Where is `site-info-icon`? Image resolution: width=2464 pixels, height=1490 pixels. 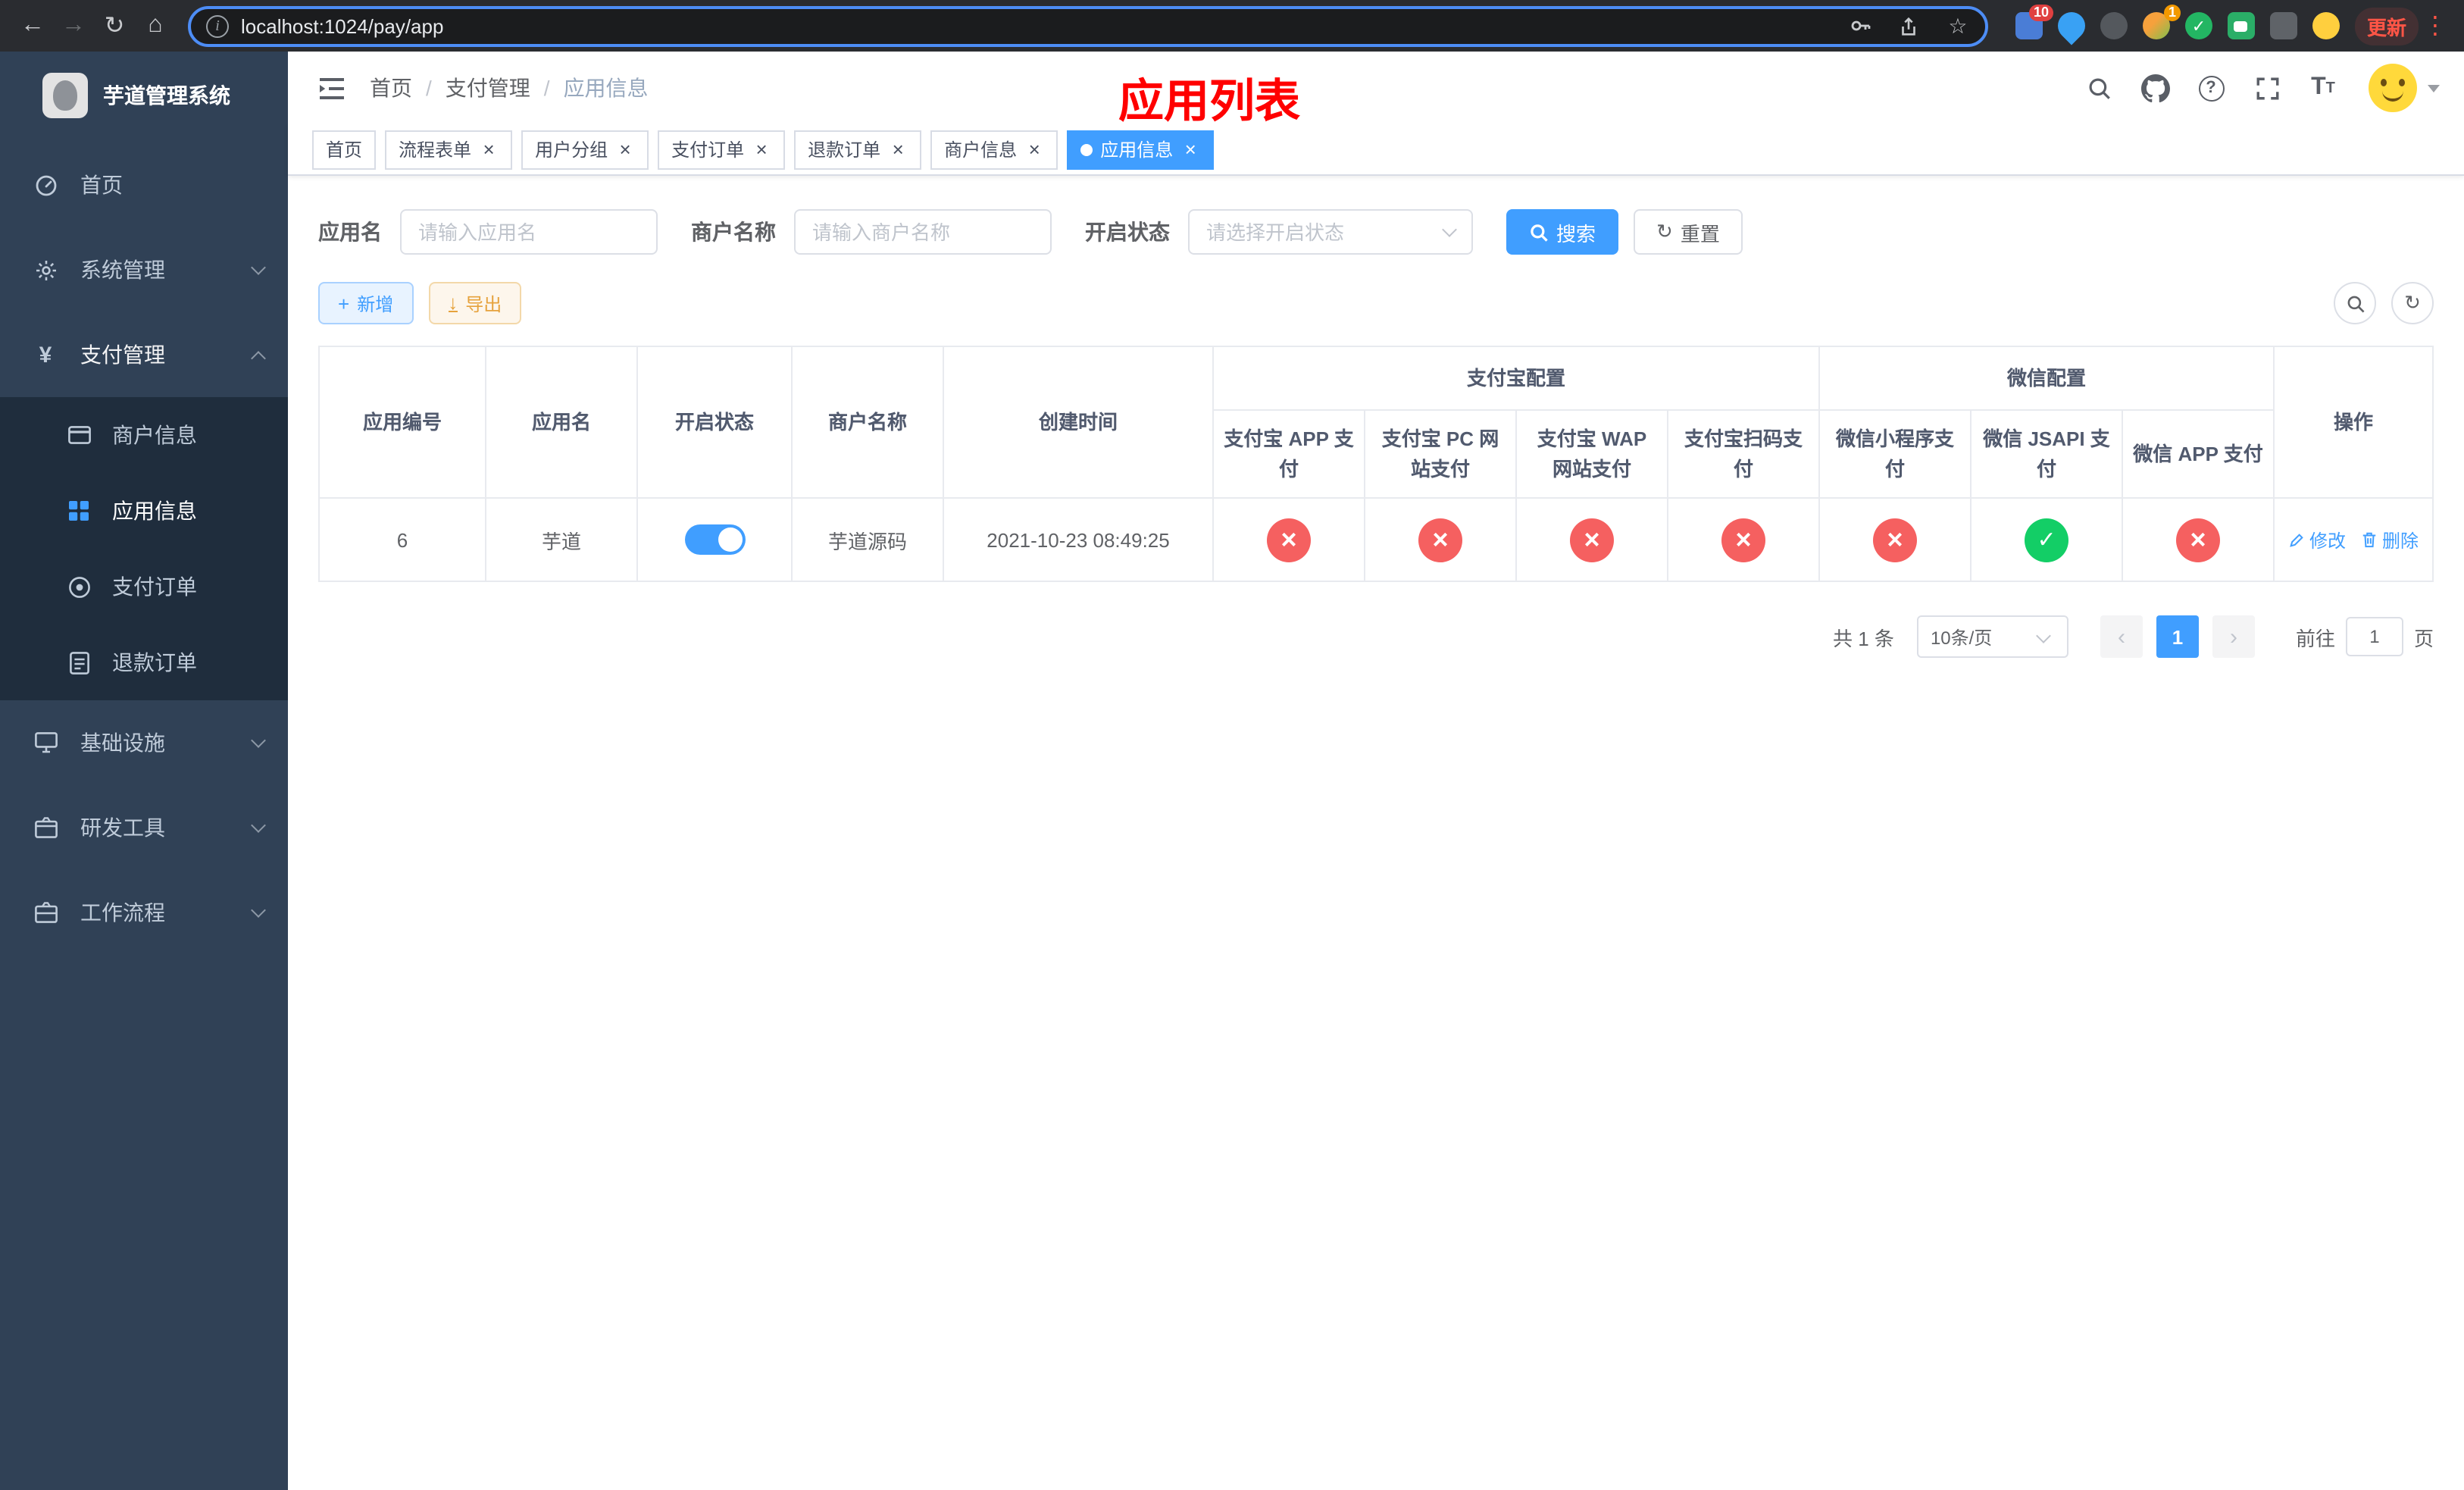 site-info-icon is located at coordinates (217, 26).